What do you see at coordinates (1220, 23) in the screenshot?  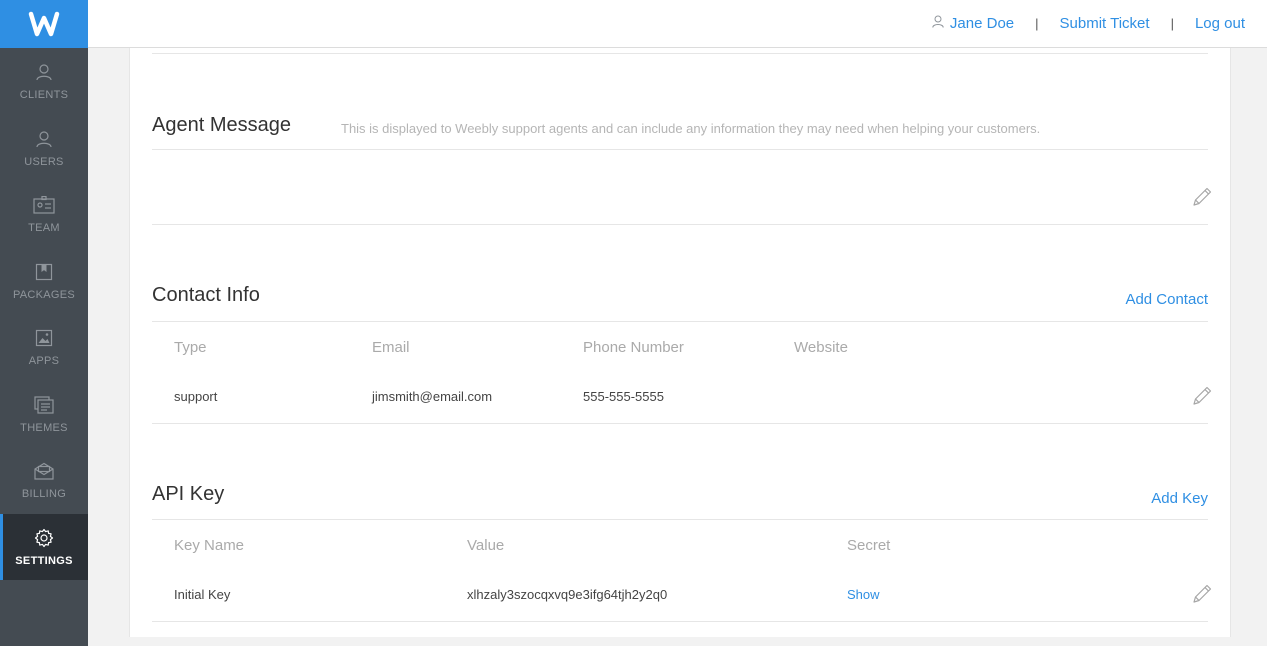 I see `logout-link: Log out` at bounding box center [1220, 23].